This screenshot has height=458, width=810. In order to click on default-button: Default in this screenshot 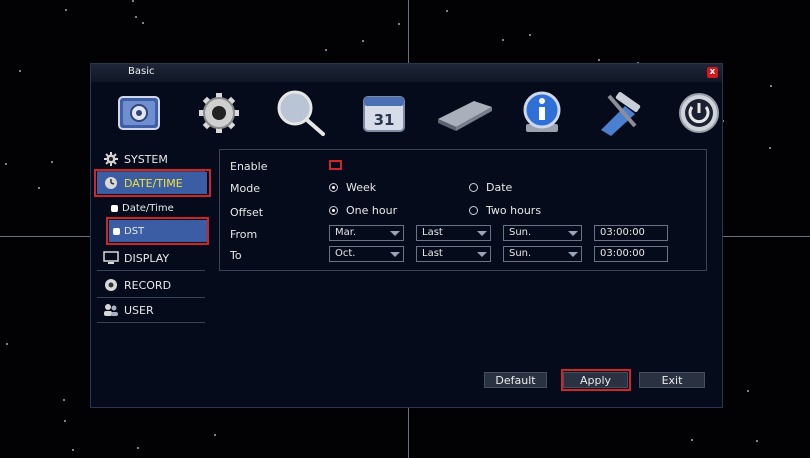, I will do `click(515, 380)`.